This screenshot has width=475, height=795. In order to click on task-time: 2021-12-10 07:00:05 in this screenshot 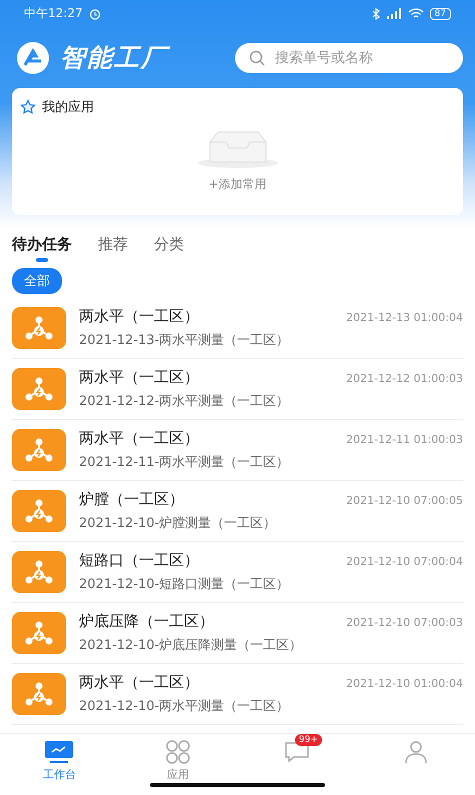, I will do `click(404, 500)`.